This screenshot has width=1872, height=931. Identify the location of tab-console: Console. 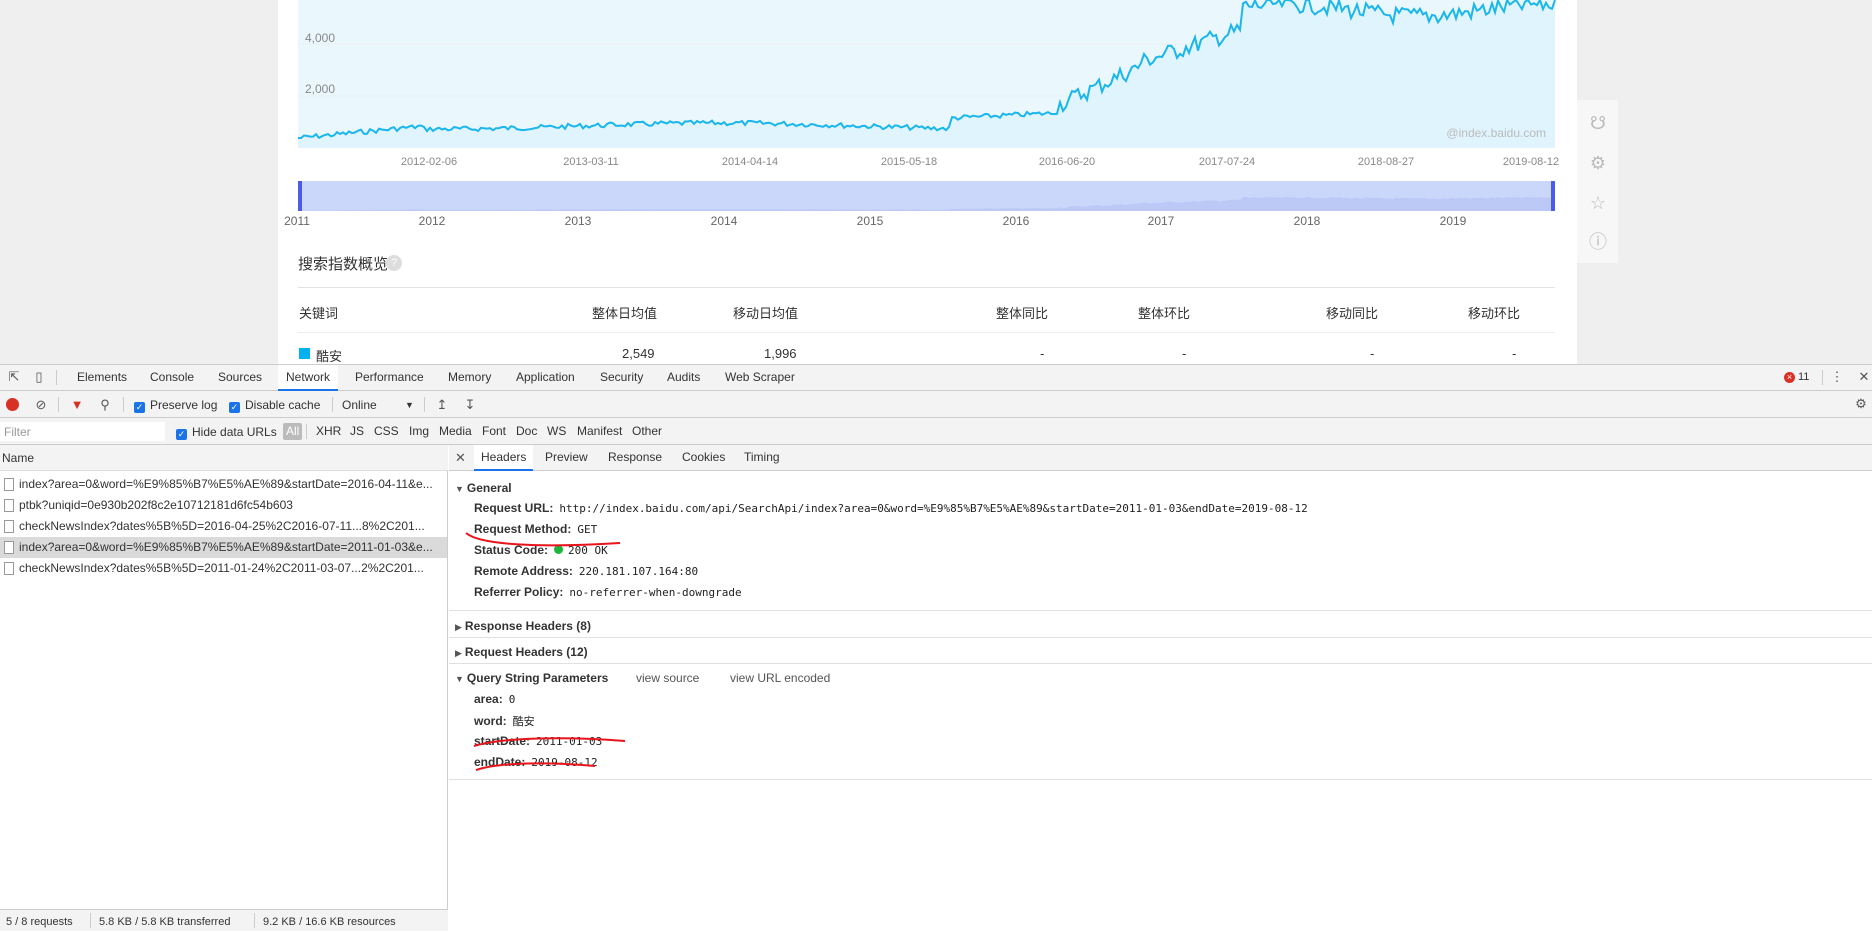
(172, 378).